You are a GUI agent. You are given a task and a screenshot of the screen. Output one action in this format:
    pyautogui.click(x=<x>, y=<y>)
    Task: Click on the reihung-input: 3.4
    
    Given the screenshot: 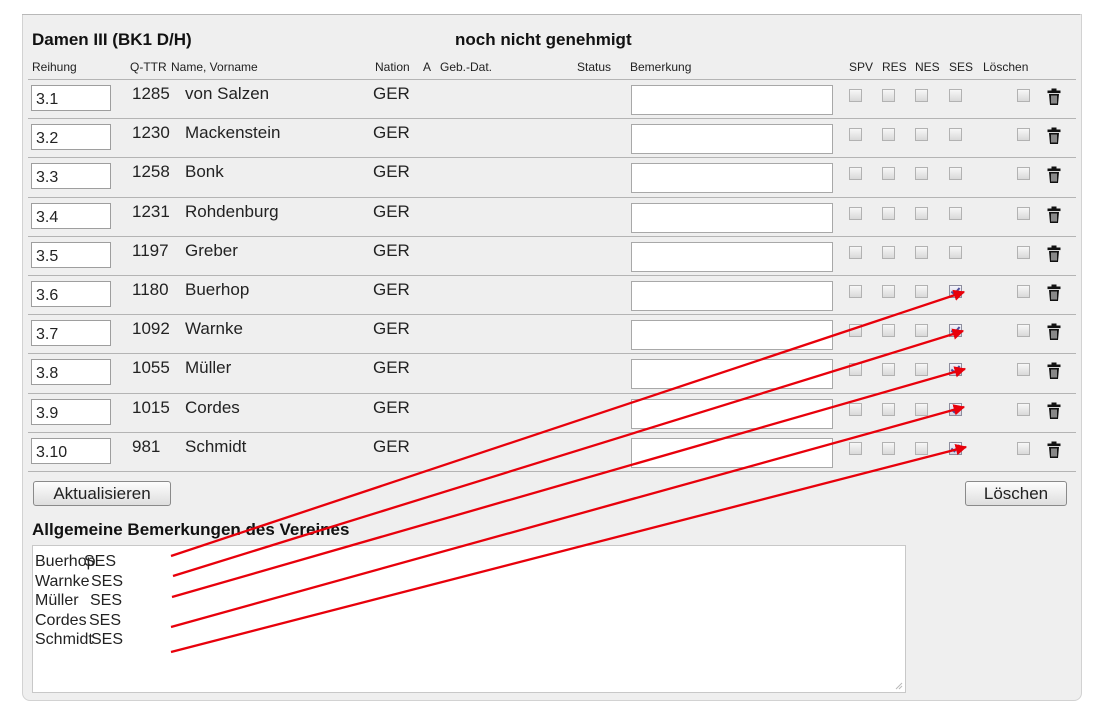 What is the action you would take?
    pyautogui.click(x=71, y=215)
    